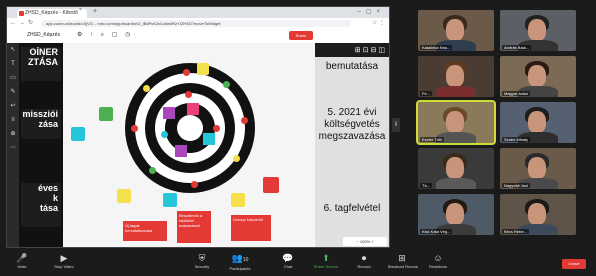 Image resolution: width=596 pixels, height=276 pixels. Describe the element at coordinates (64, 260) in the screenshot. I see `stop-video-button: ▶ Stop Video` at that location.